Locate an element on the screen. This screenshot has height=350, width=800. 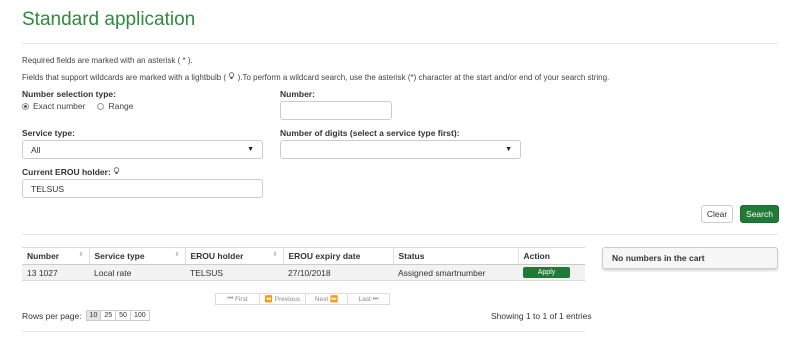
first-page-button: ⏮ First is located at coordinates (237, 299).